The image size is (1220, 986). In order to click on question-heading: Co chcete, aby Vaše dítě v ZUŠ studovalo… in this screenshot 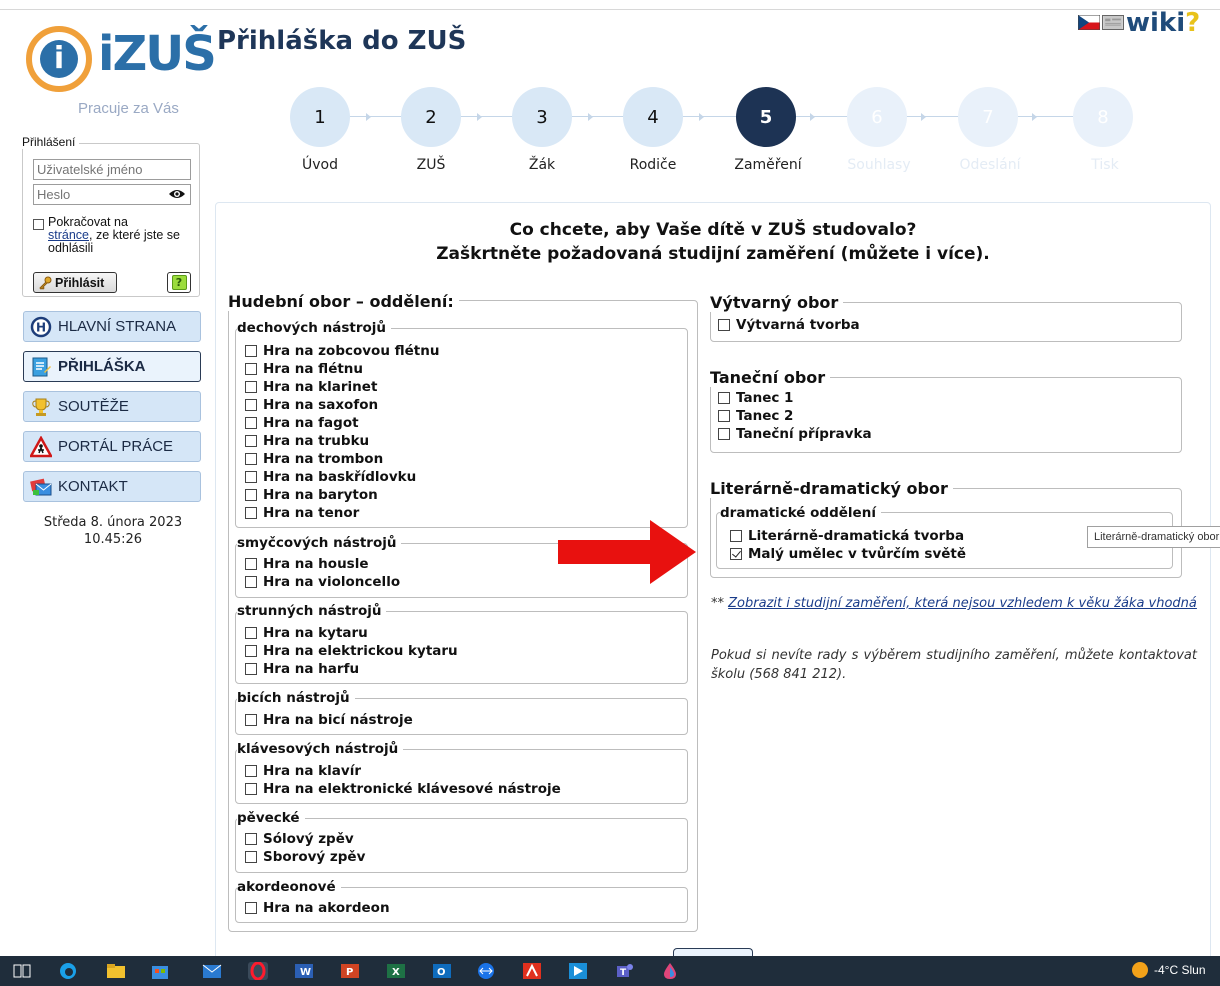, I will do `click(713, 230)`.